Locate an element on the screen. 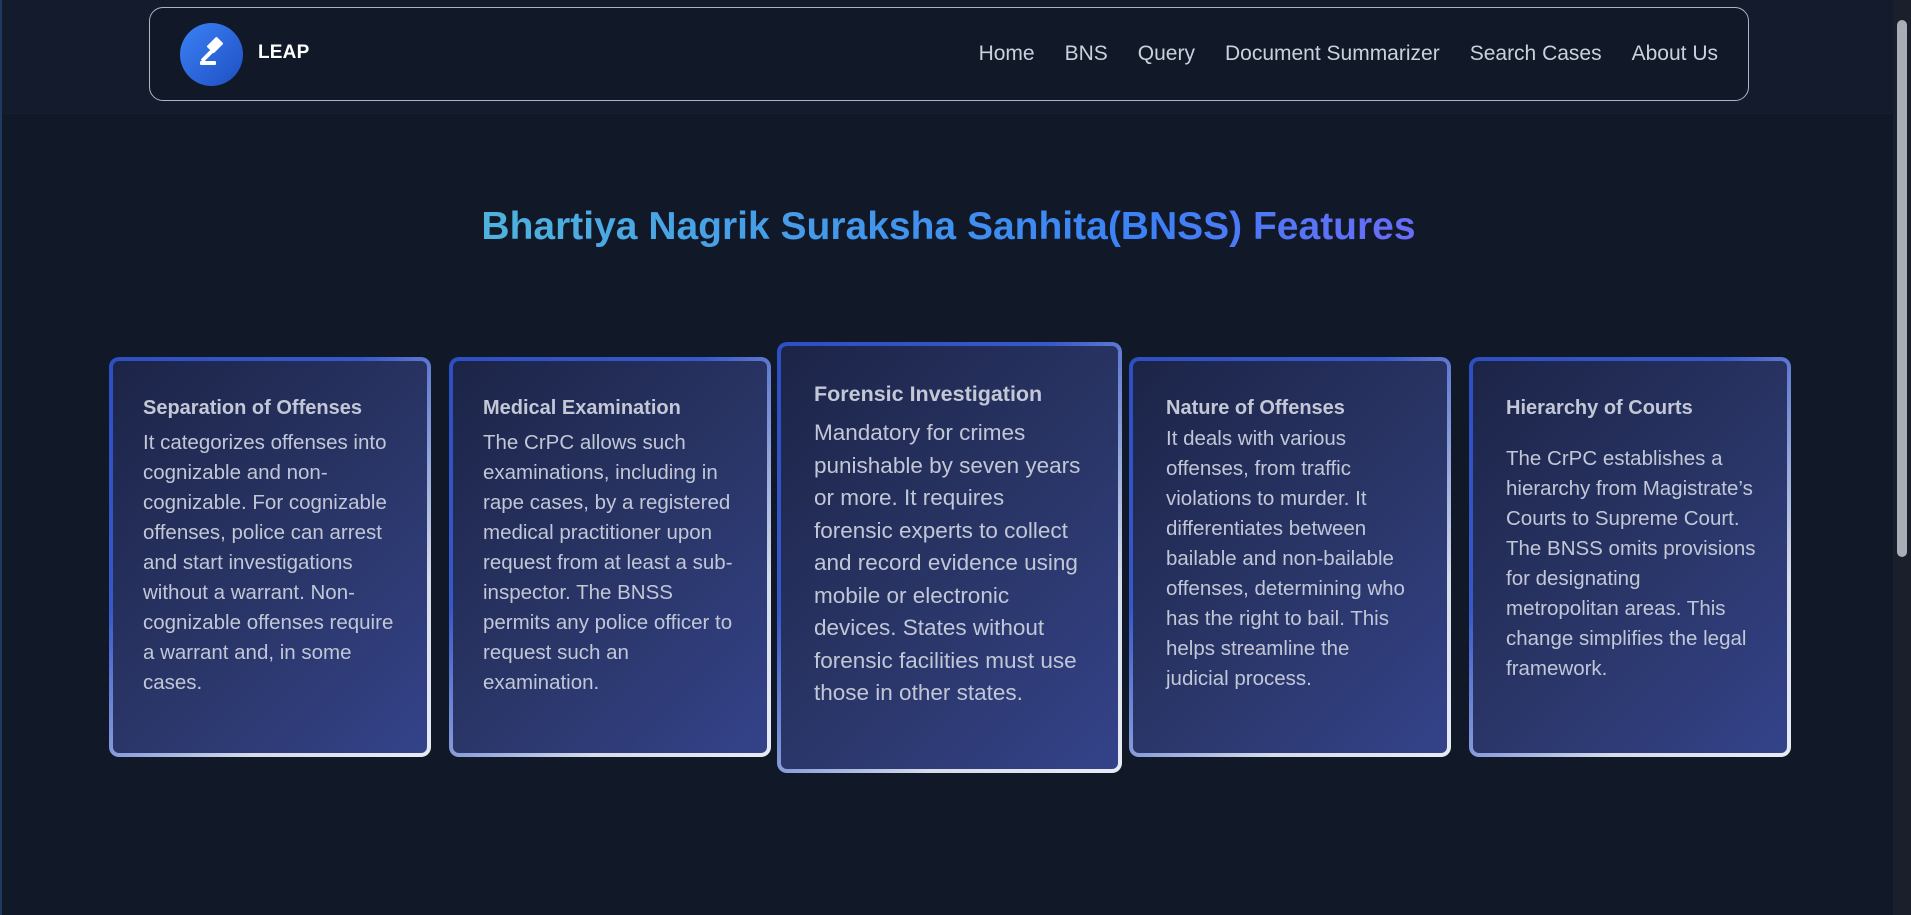  card-title: Hierarchy of Courts is located at coordinates (1599, 408).